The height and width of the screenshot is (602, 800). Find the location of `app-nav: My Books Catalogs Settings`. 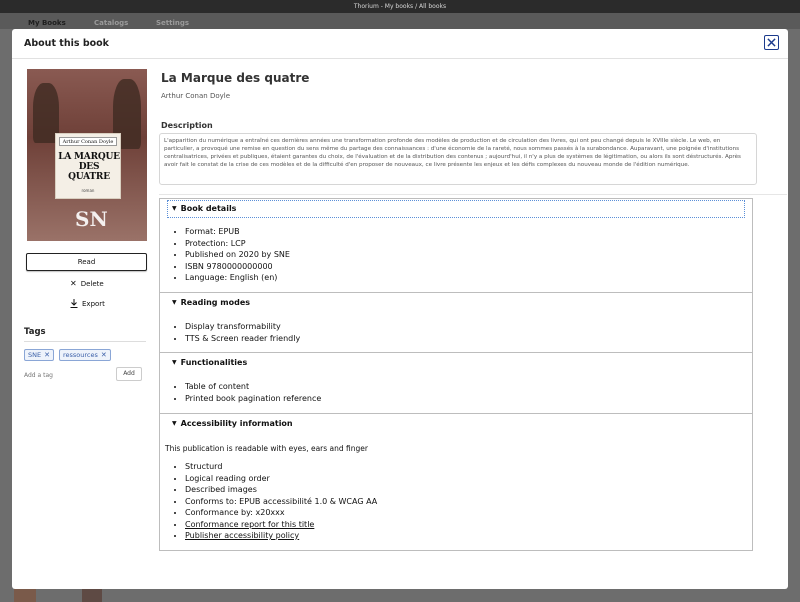

app-nav: My Books Catalogs Settings is located at coordinates (400, 21).